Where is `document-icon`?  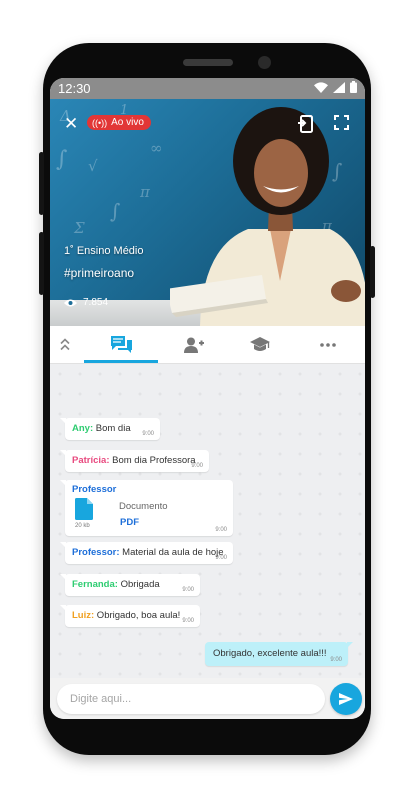 document-icon is located at coordinates (84, 509).